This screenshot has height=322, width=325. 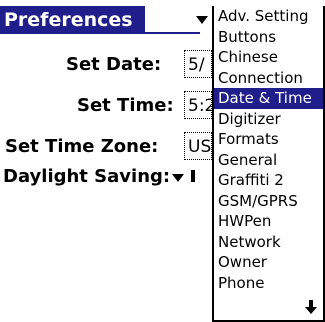 What do you see at coordinates (268, 180) in the screenshot?
I see `menu-item: Graffiti 2` at bounding box center [268, 180].